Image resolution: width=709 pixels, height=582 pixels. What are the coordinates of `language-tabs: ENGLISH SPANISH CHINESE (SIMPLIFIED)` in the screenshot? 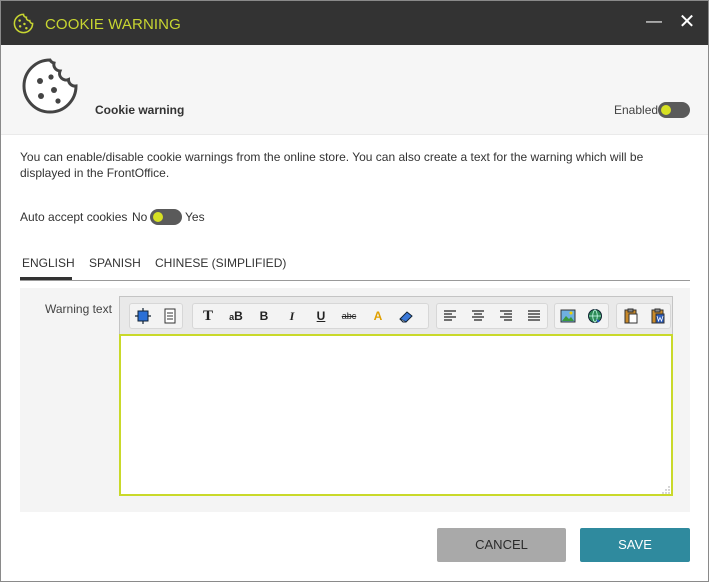 It's located at (355, 265).